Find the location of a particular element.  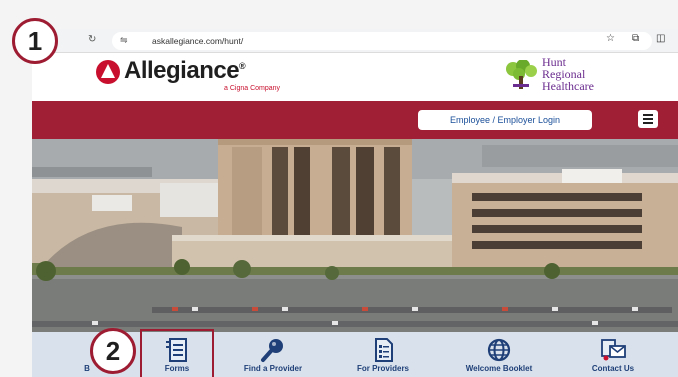

callout-1-badge: 1 is located at coordinates (35, 41).